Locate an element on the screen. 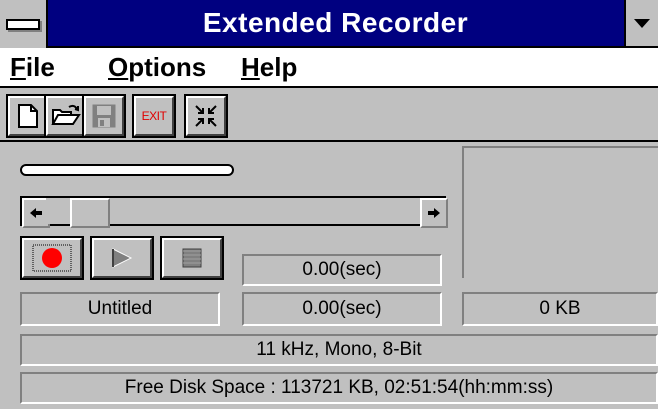 This screenshot has width=658, height=409. window-title: Extended Recorder is located at coordinates (335, 22).